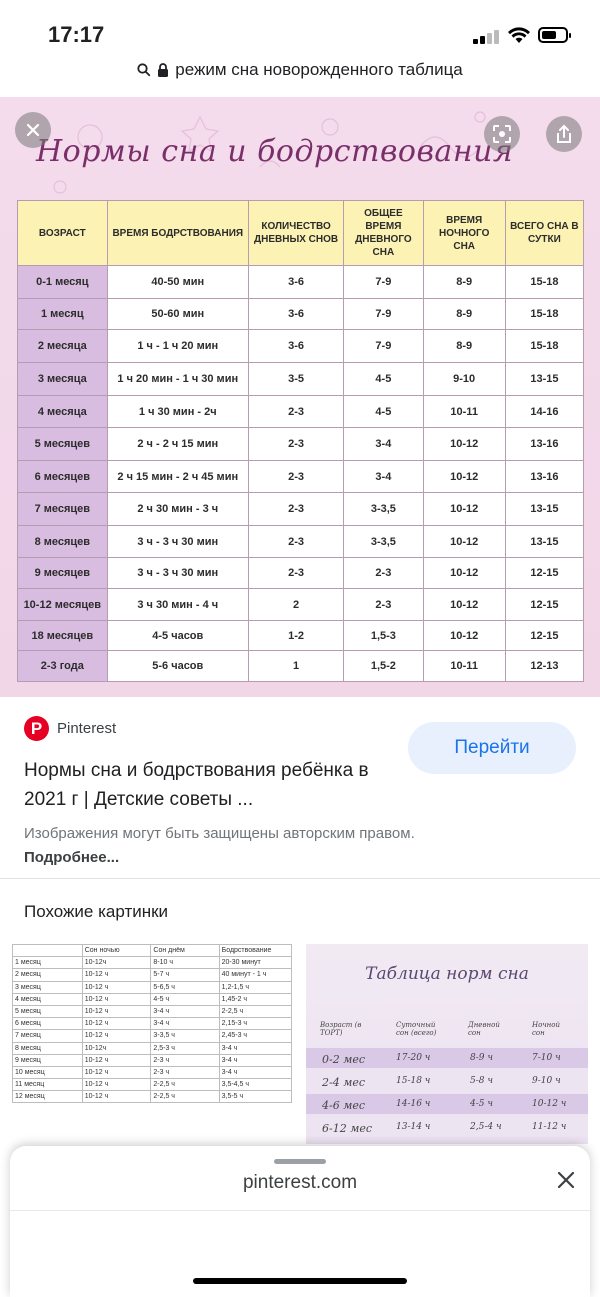 Image resolution: width=600 pixels, height=1297 pixels. Describe the element at coordinates (296, 666) in the screenshot. I see `table-cell: 1` at that location.